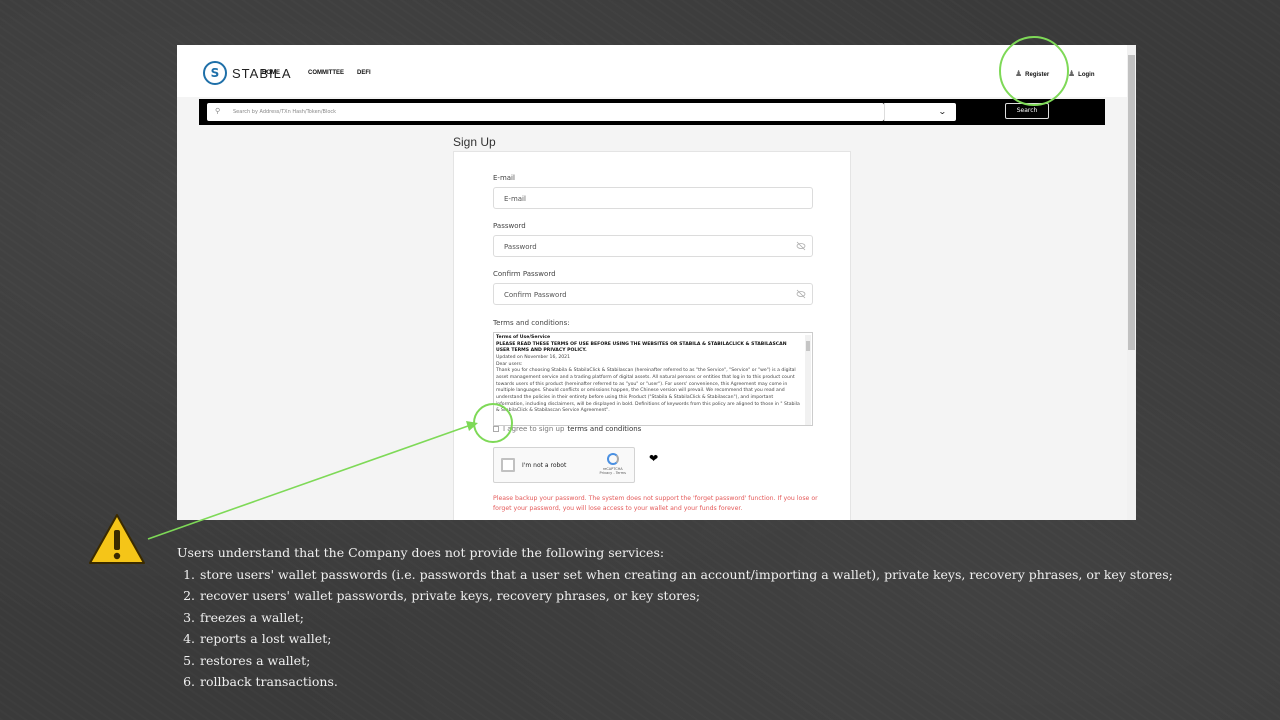  I want to click on agree-row: I agree to sign up terms and conditions, so click(567, 429).